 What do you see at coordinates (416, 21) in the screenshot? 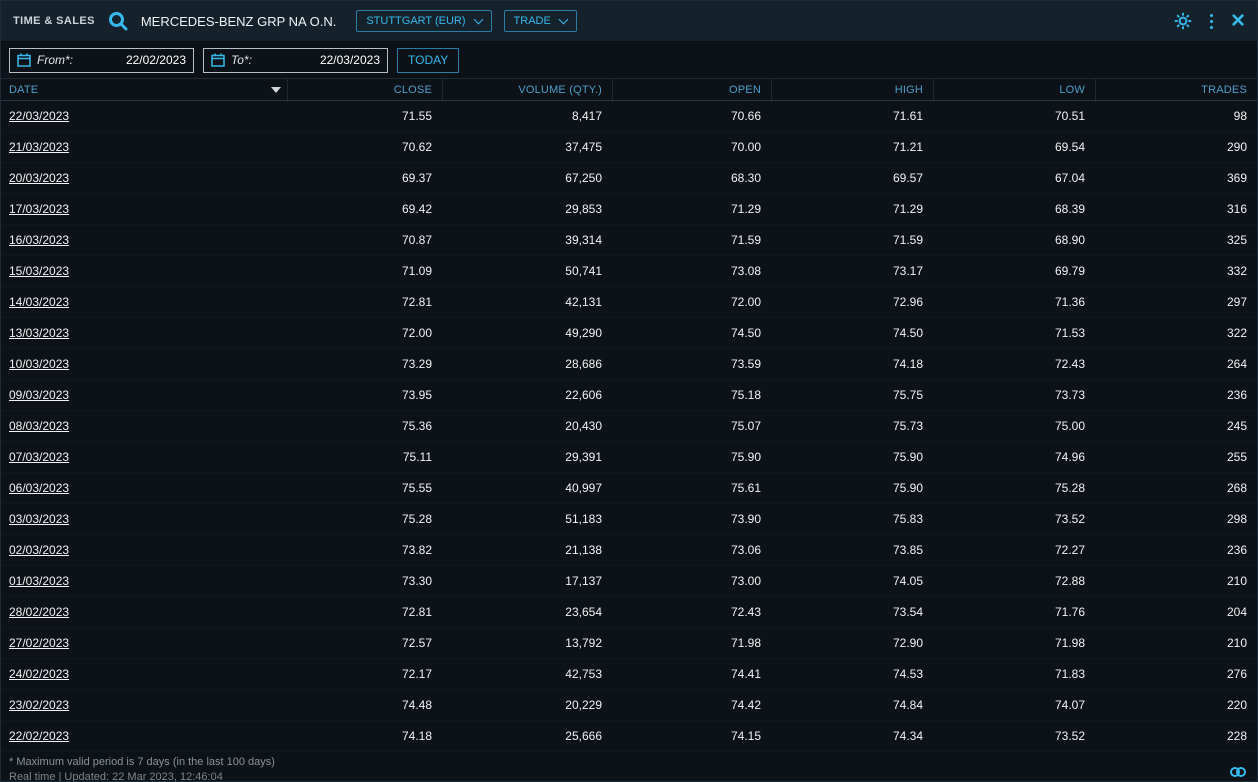
I see `exchange-dropdown-label: STUTTGART (EUR)` at bounding box center [416, 21].